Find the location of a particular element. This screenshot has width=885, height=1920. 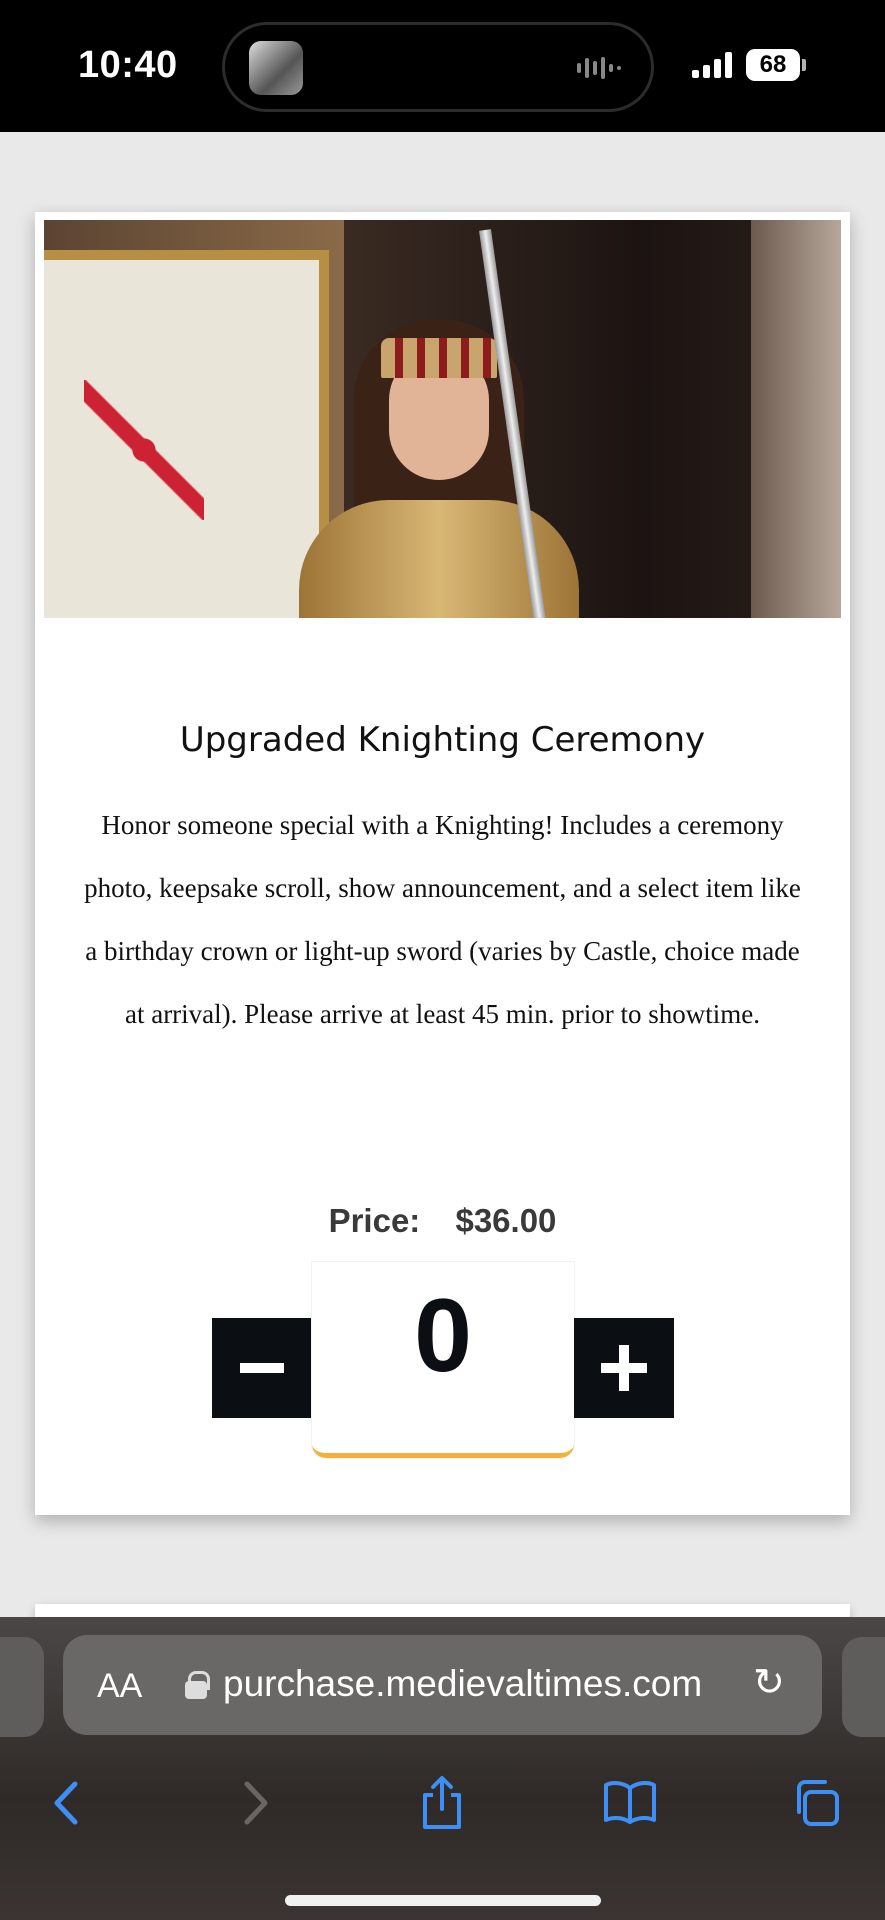

quantity-field: 0 is located at coordinates (443, 1360).